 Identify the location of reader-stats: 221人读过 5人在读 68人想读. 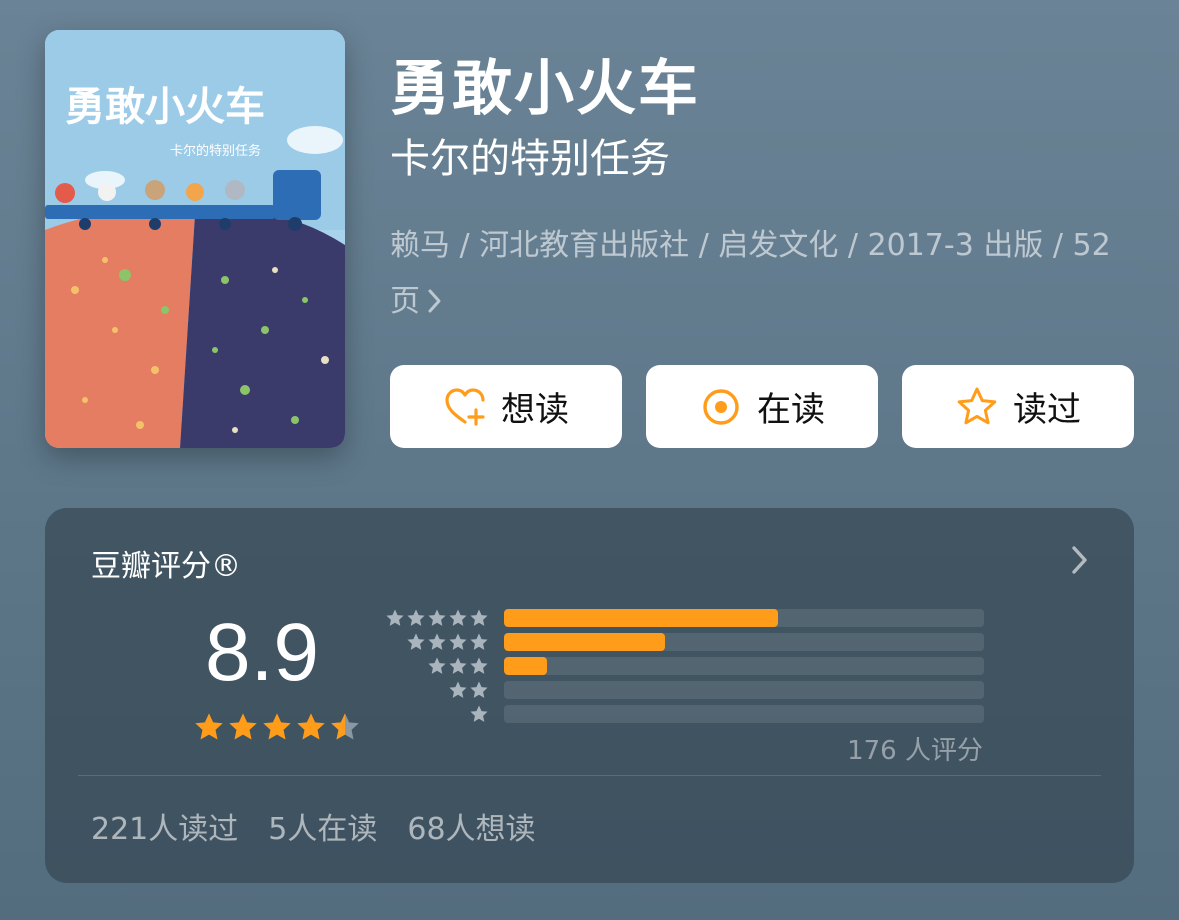
(313, 826).